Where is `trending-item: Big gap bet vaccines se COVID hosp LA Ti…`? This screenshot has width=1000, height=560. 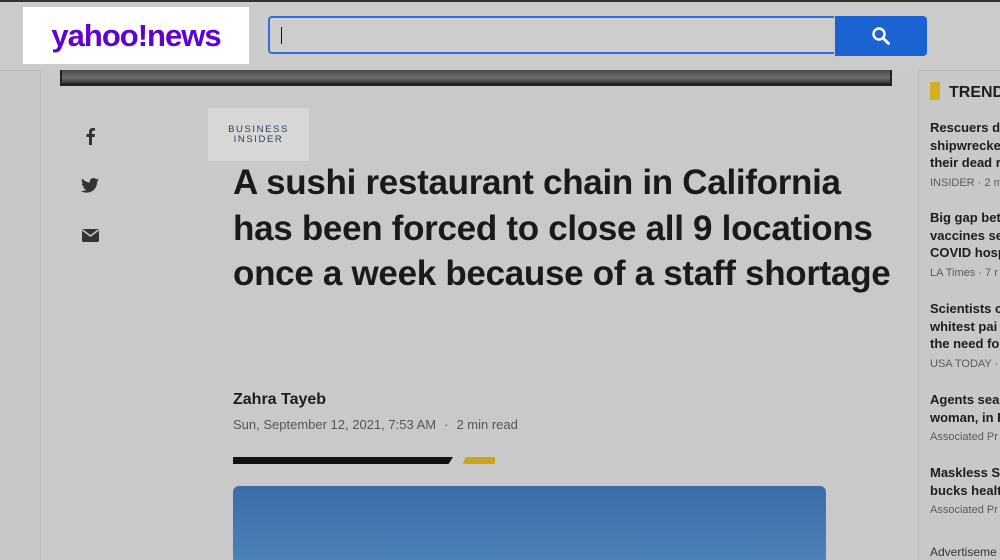
trending-item: Big gap bet vaccines se COVID hosp LA Ti… is located at coordinates (965, 244).